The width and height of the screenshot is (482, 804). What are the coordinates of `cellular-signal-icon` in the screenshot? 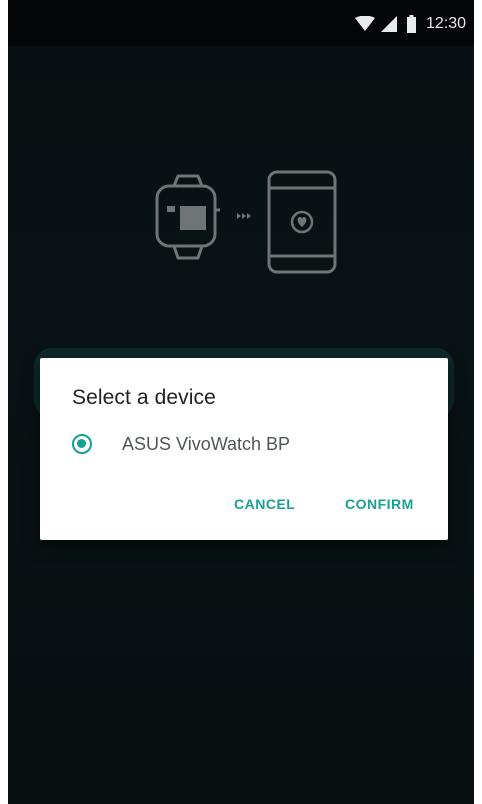 It's located at (388, 24).